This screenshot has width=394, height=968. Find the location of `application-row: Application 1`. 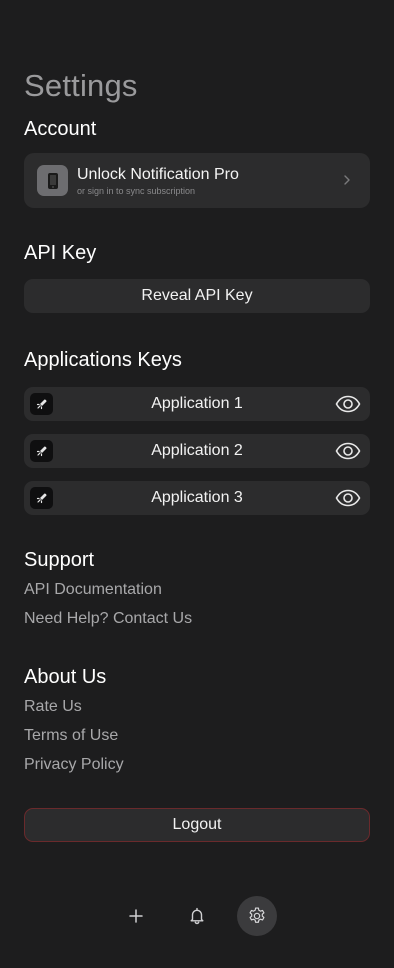

application-row: Application 1 is located at coordinates (197, 404).